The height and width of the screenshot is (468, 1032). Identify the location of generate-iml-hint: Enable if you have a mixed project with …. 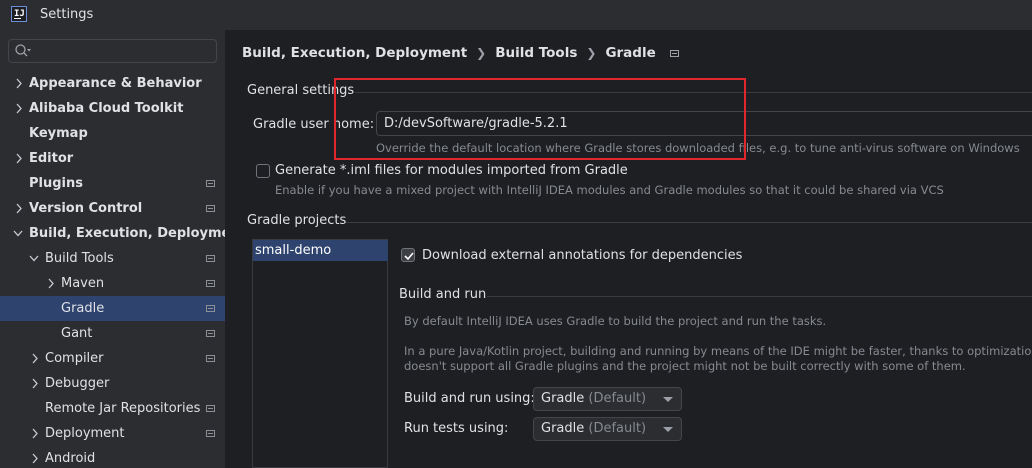
(609, 190).